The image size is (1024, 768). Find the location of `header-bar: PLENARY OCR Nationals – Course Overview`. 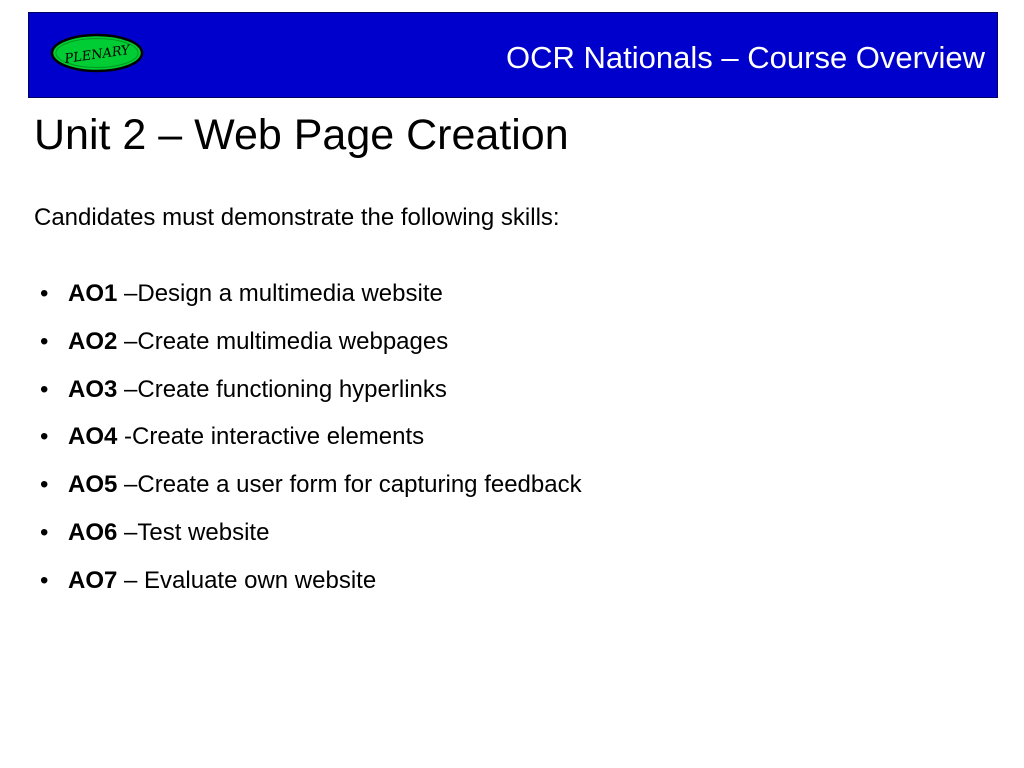

header-bar: PLENARY OCR Nationals – Course Overview is located at coordinates (513, 55).